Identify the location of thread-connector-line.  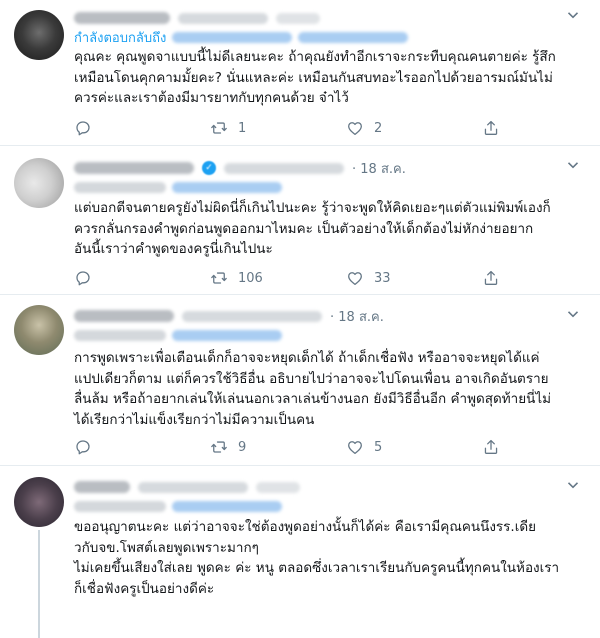
(39, 584).